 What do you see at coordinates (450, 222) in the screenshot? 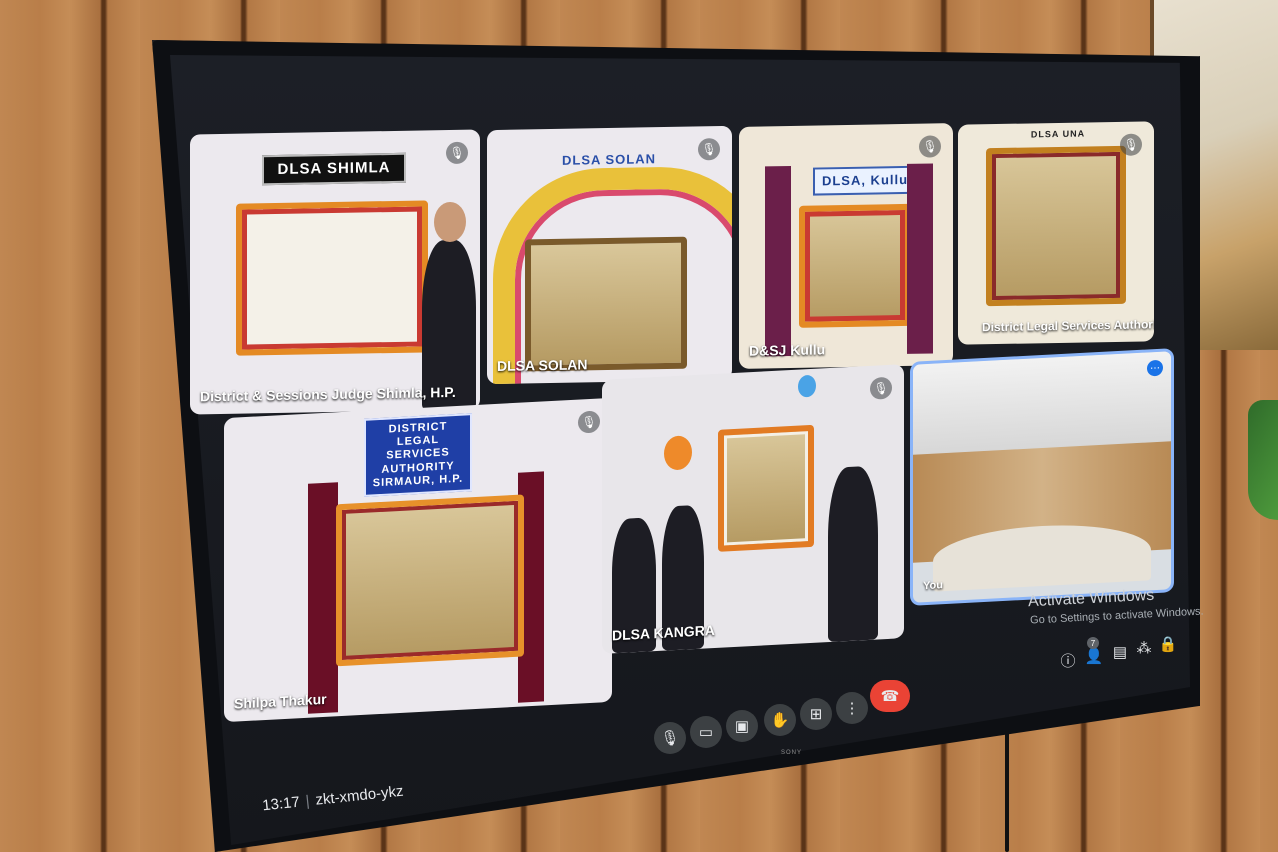
I see `person-head` at bounding box center [450, 222].